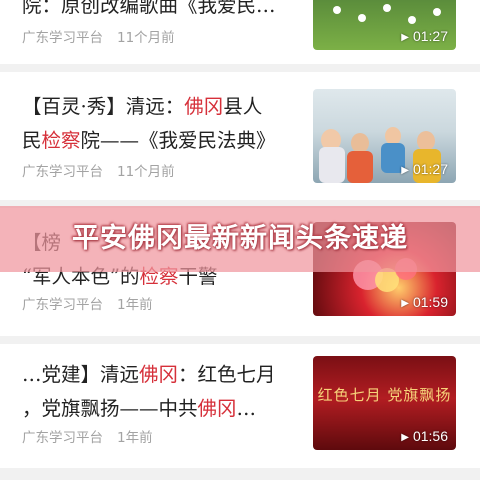 This screenshot has height=480, width=480. What do you see at coordinates (424, 302) in the screenshot?
I see `video-duration: ▶ 01:59` at bounding box center [424, 302].